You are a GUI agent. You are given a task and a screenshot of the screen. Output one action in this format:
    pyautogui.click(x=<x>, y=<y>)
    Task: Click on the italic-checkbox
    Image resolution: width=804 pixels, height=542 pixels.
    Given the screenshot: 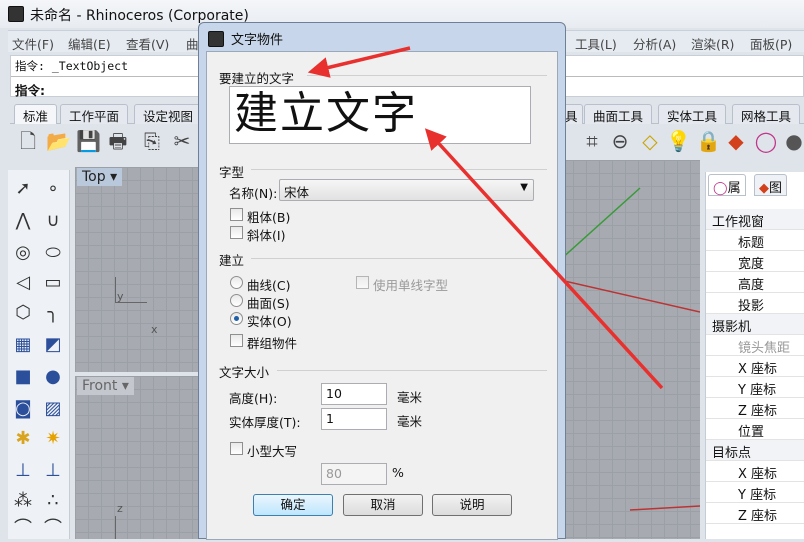 What is the action you would take?
    pyautogui.click(x=236, y=232)
    